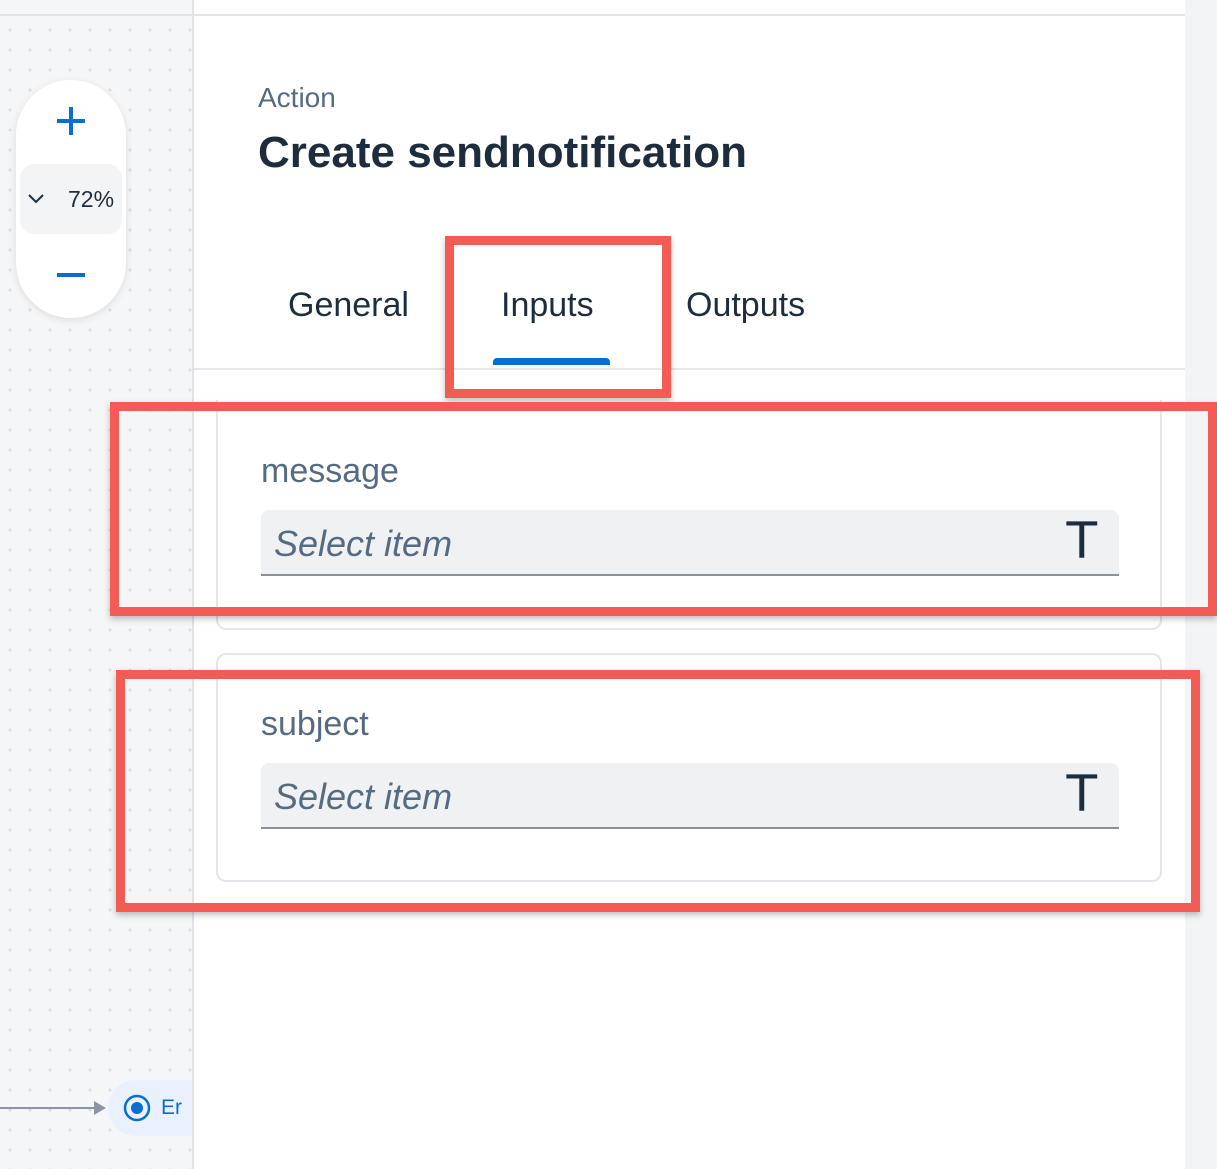 Image resolution: width=1217 pixels, height=1169 pixels. Describe the element at coordinates (558, 317) in the screenshot. I see `highlight-box-inputs-tab` at that location.